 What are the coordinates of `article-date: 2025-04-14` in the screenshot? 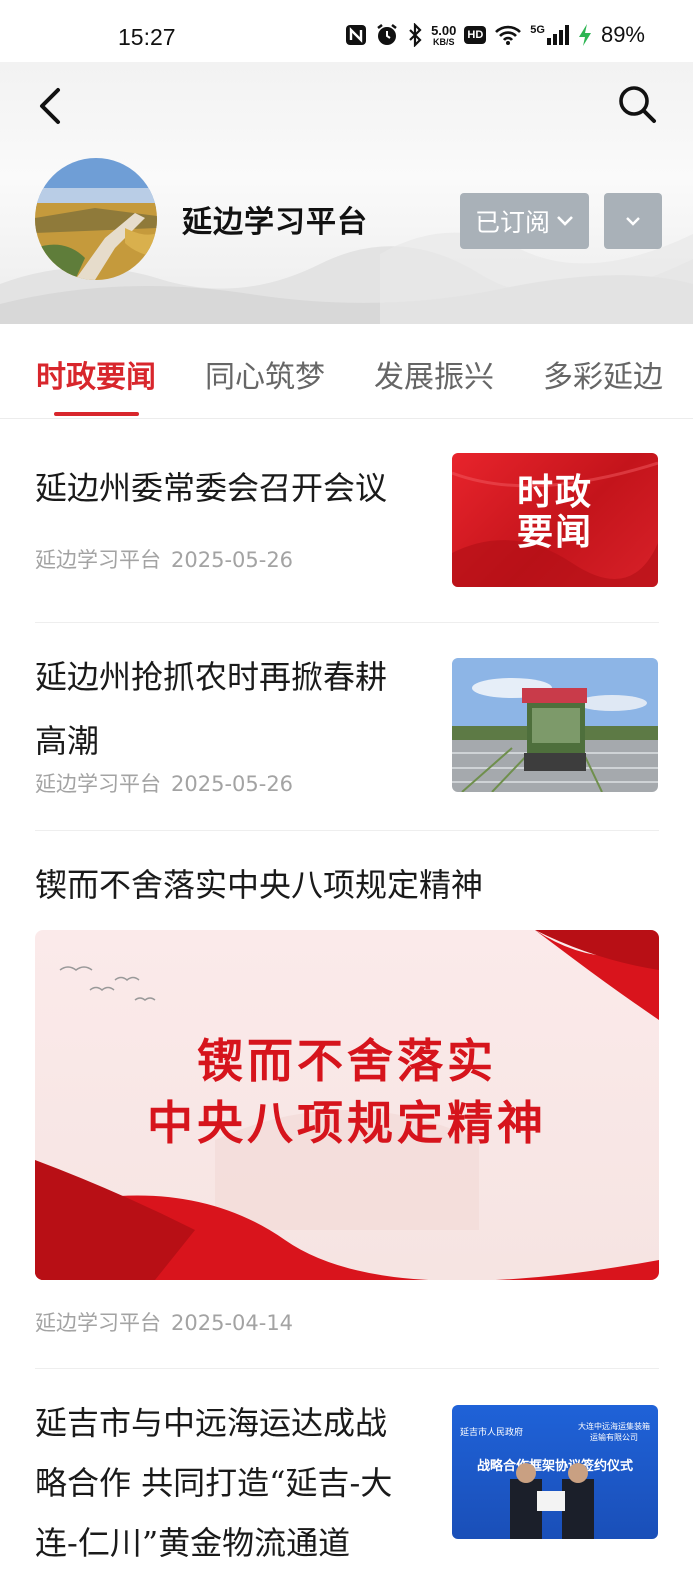 It's located at (232, 1323).